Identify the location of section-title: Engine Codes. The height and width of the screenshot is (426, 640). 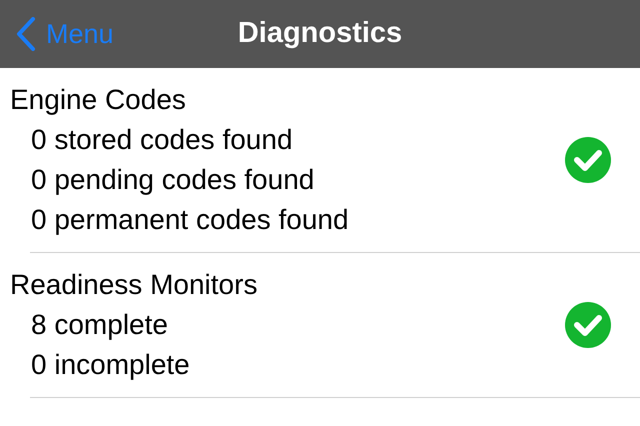
(98, 100).